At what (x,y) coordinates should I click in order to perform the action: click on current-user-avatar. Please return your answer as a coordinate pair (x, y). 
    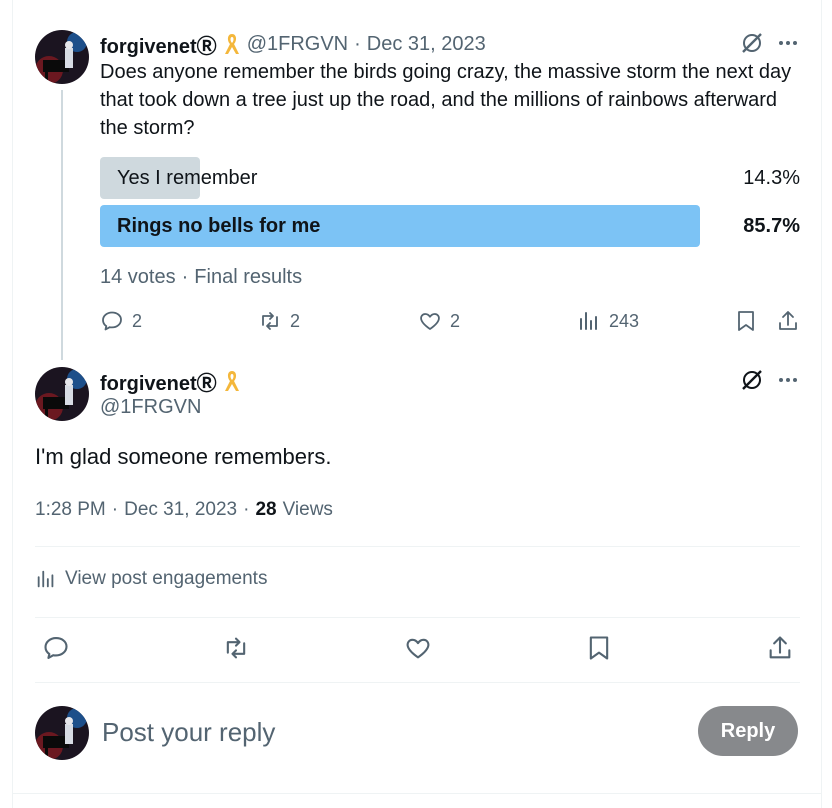
    Looking at the image, I should click on (62, 733).